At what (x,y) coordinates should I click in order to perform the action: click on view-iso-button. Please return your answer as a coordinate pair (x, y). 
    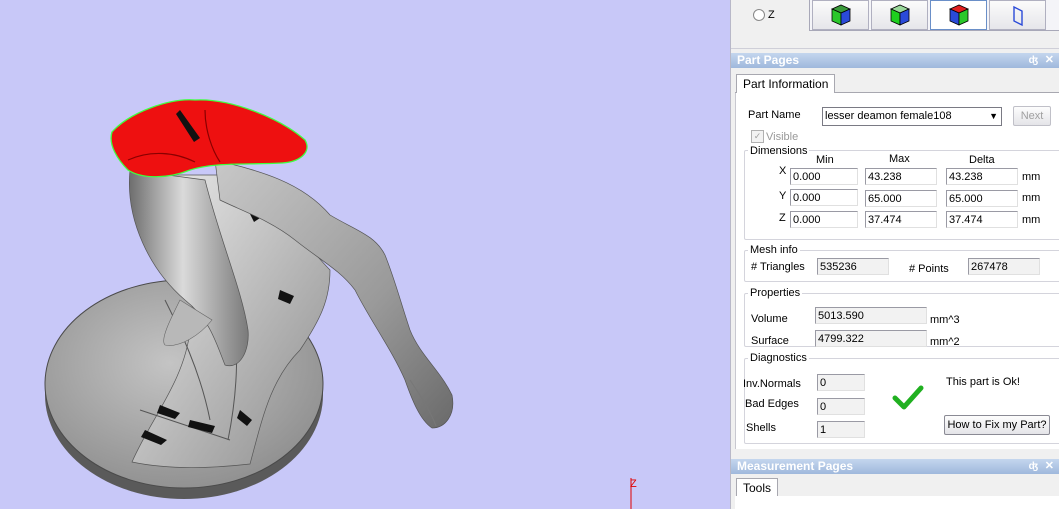
    Looking at the image, I should click on (840, 15).